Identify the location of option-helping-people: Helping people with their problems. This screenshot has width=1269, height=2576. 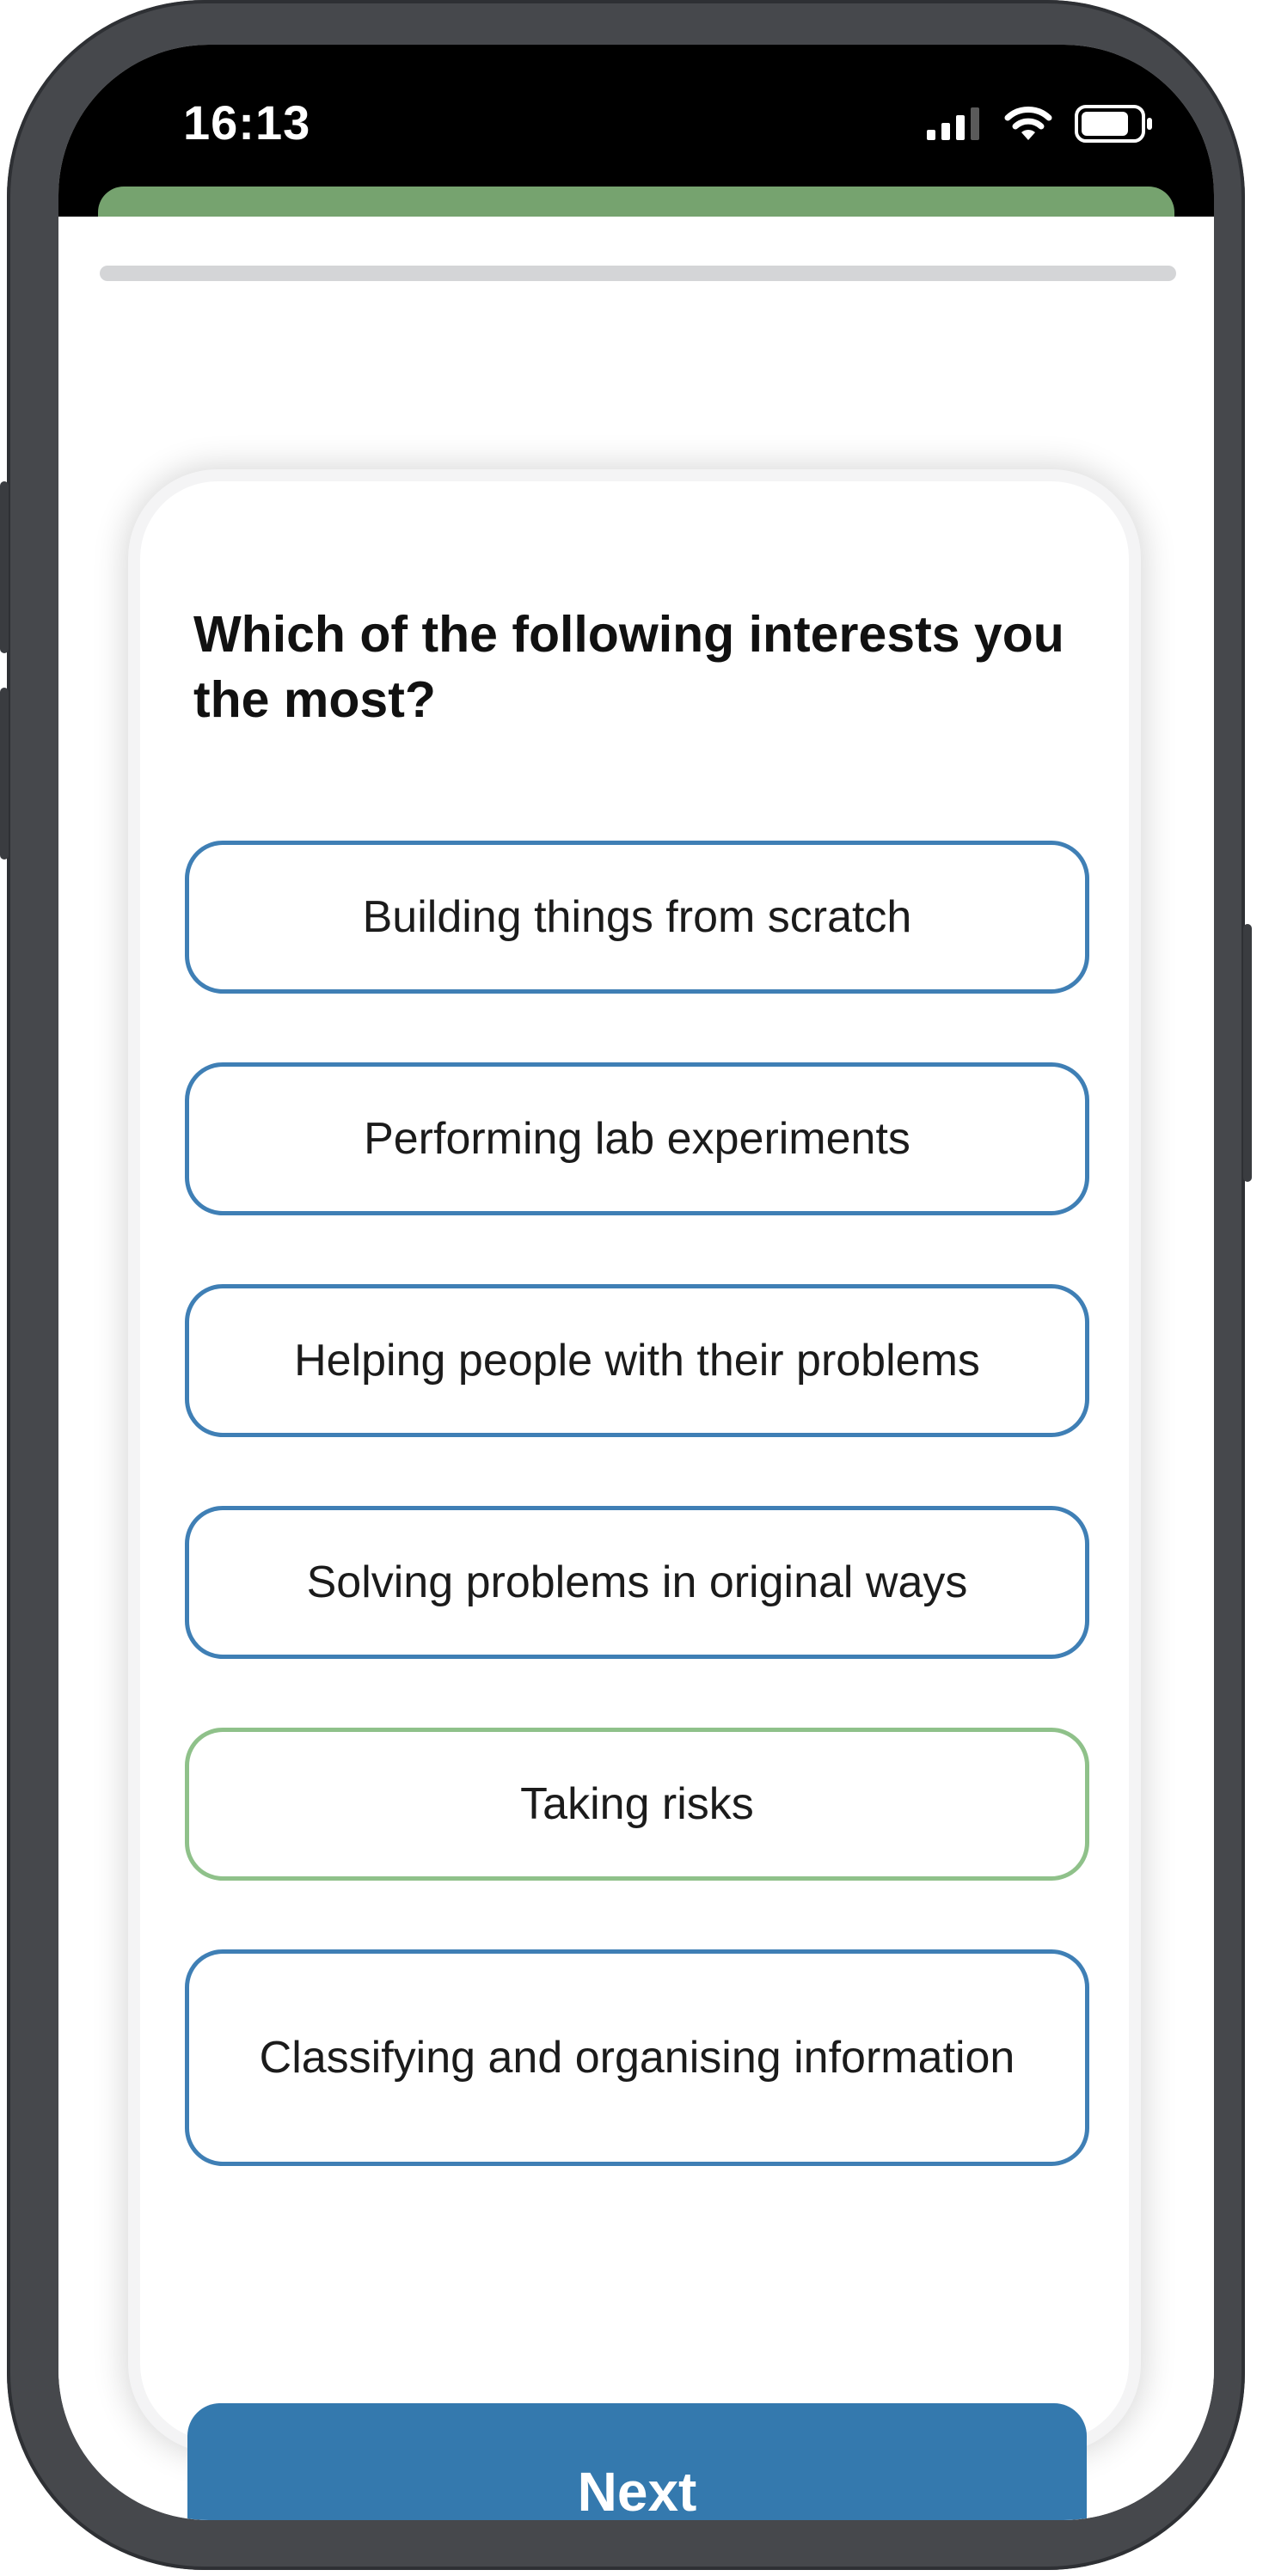
(637, 1360).